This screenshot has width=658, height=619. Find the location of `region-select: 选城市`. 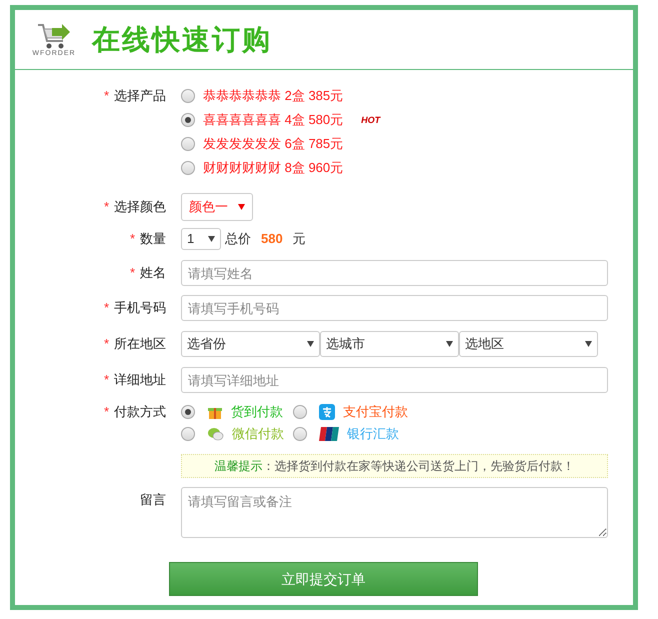

region-select: 选城市 is located at coordinates (389, 344).